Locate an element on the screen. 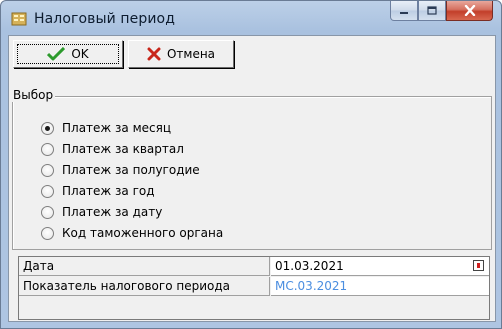  minimize-icon is located at coordinates (404, 12).